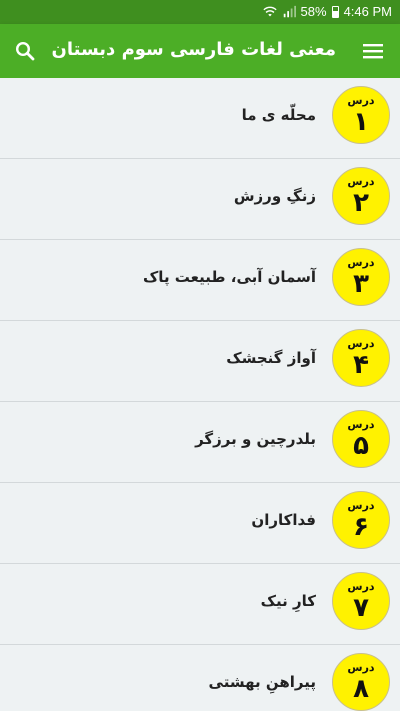  I want to click on lesson-badge: درس ۴, so click(361, 358).